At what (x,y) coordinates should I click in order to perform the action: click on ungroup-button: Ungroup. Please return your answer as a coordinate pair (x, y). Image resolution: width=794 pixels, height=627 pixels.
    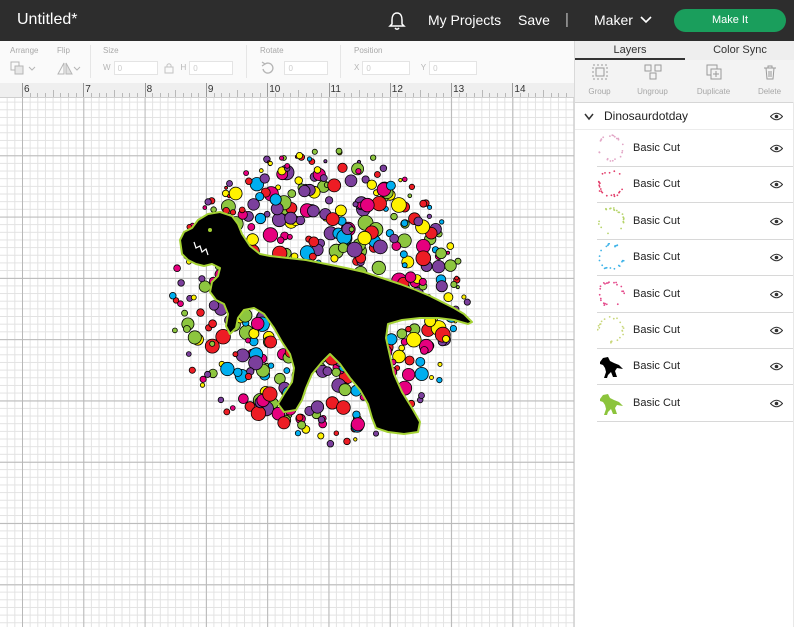
    Looking at the image, I should click on (652, 80).